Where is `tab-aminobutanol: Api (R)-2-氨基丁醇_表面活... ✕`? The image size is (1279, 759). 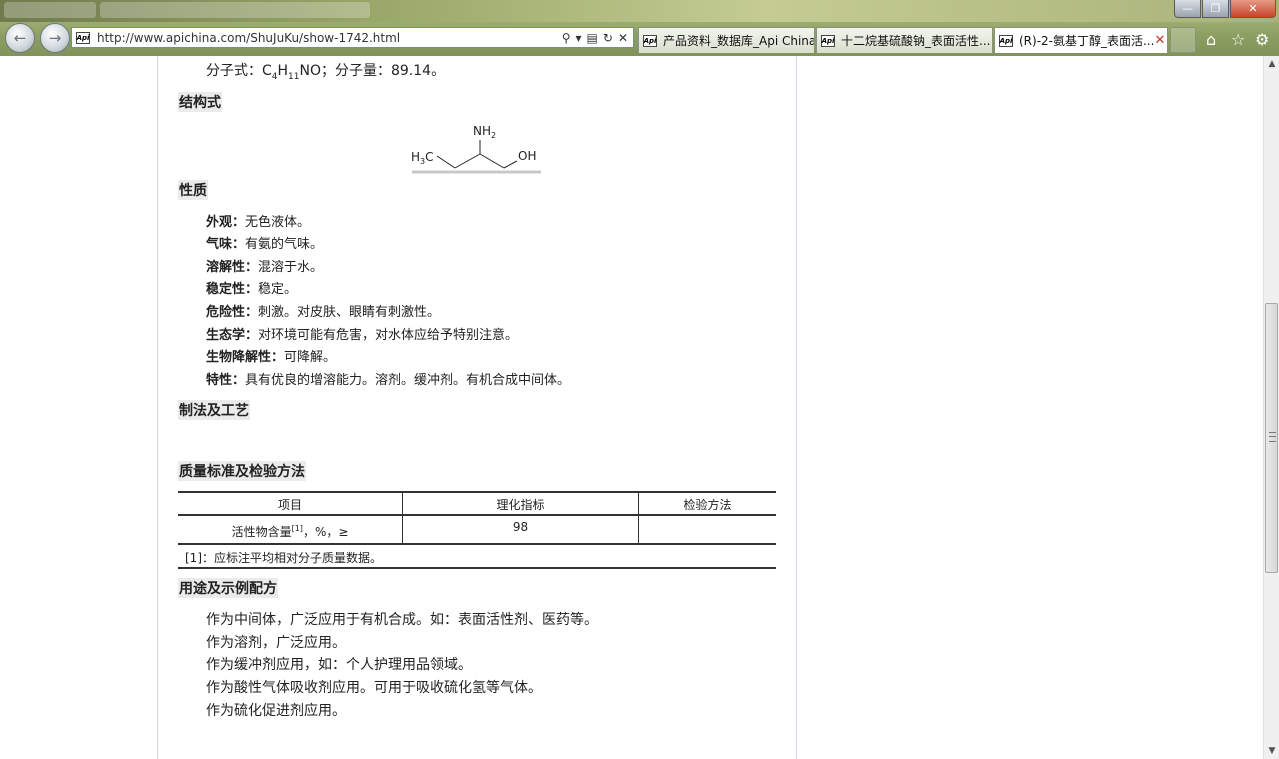
tab-aminobutanol: Api (R)-2-氨基丁醇_表面活... ✕ is located at coordinates (1081, 40).